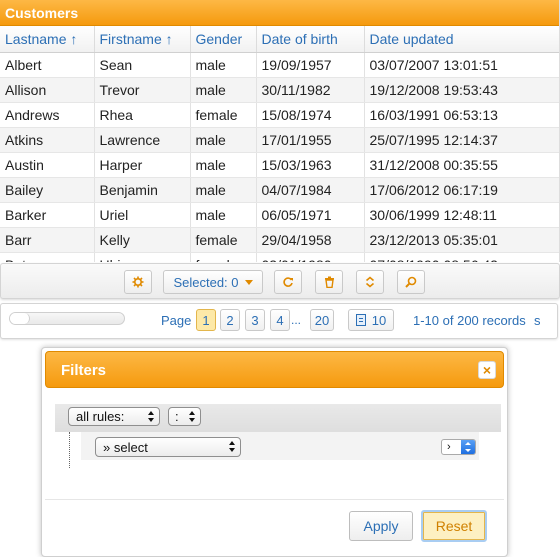  What do you see at coordinates (47, 165) in the screenshot?
I see `cell-lastname: Austin` at bounding box center [47, 165].